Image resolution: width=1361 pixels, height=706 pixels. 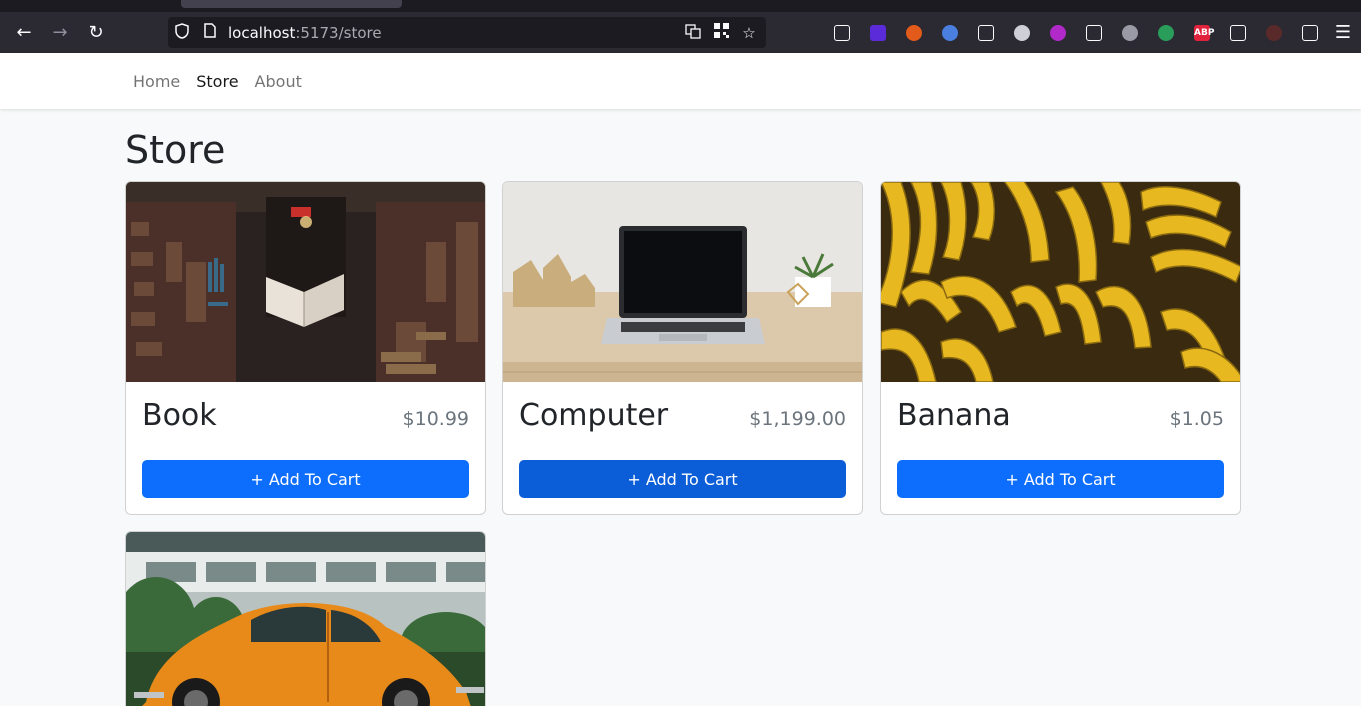 What do you see at coordinates (1166, 32) in the screenshot?
I see `extension-green-icon` at bounding box center [1166, 32].